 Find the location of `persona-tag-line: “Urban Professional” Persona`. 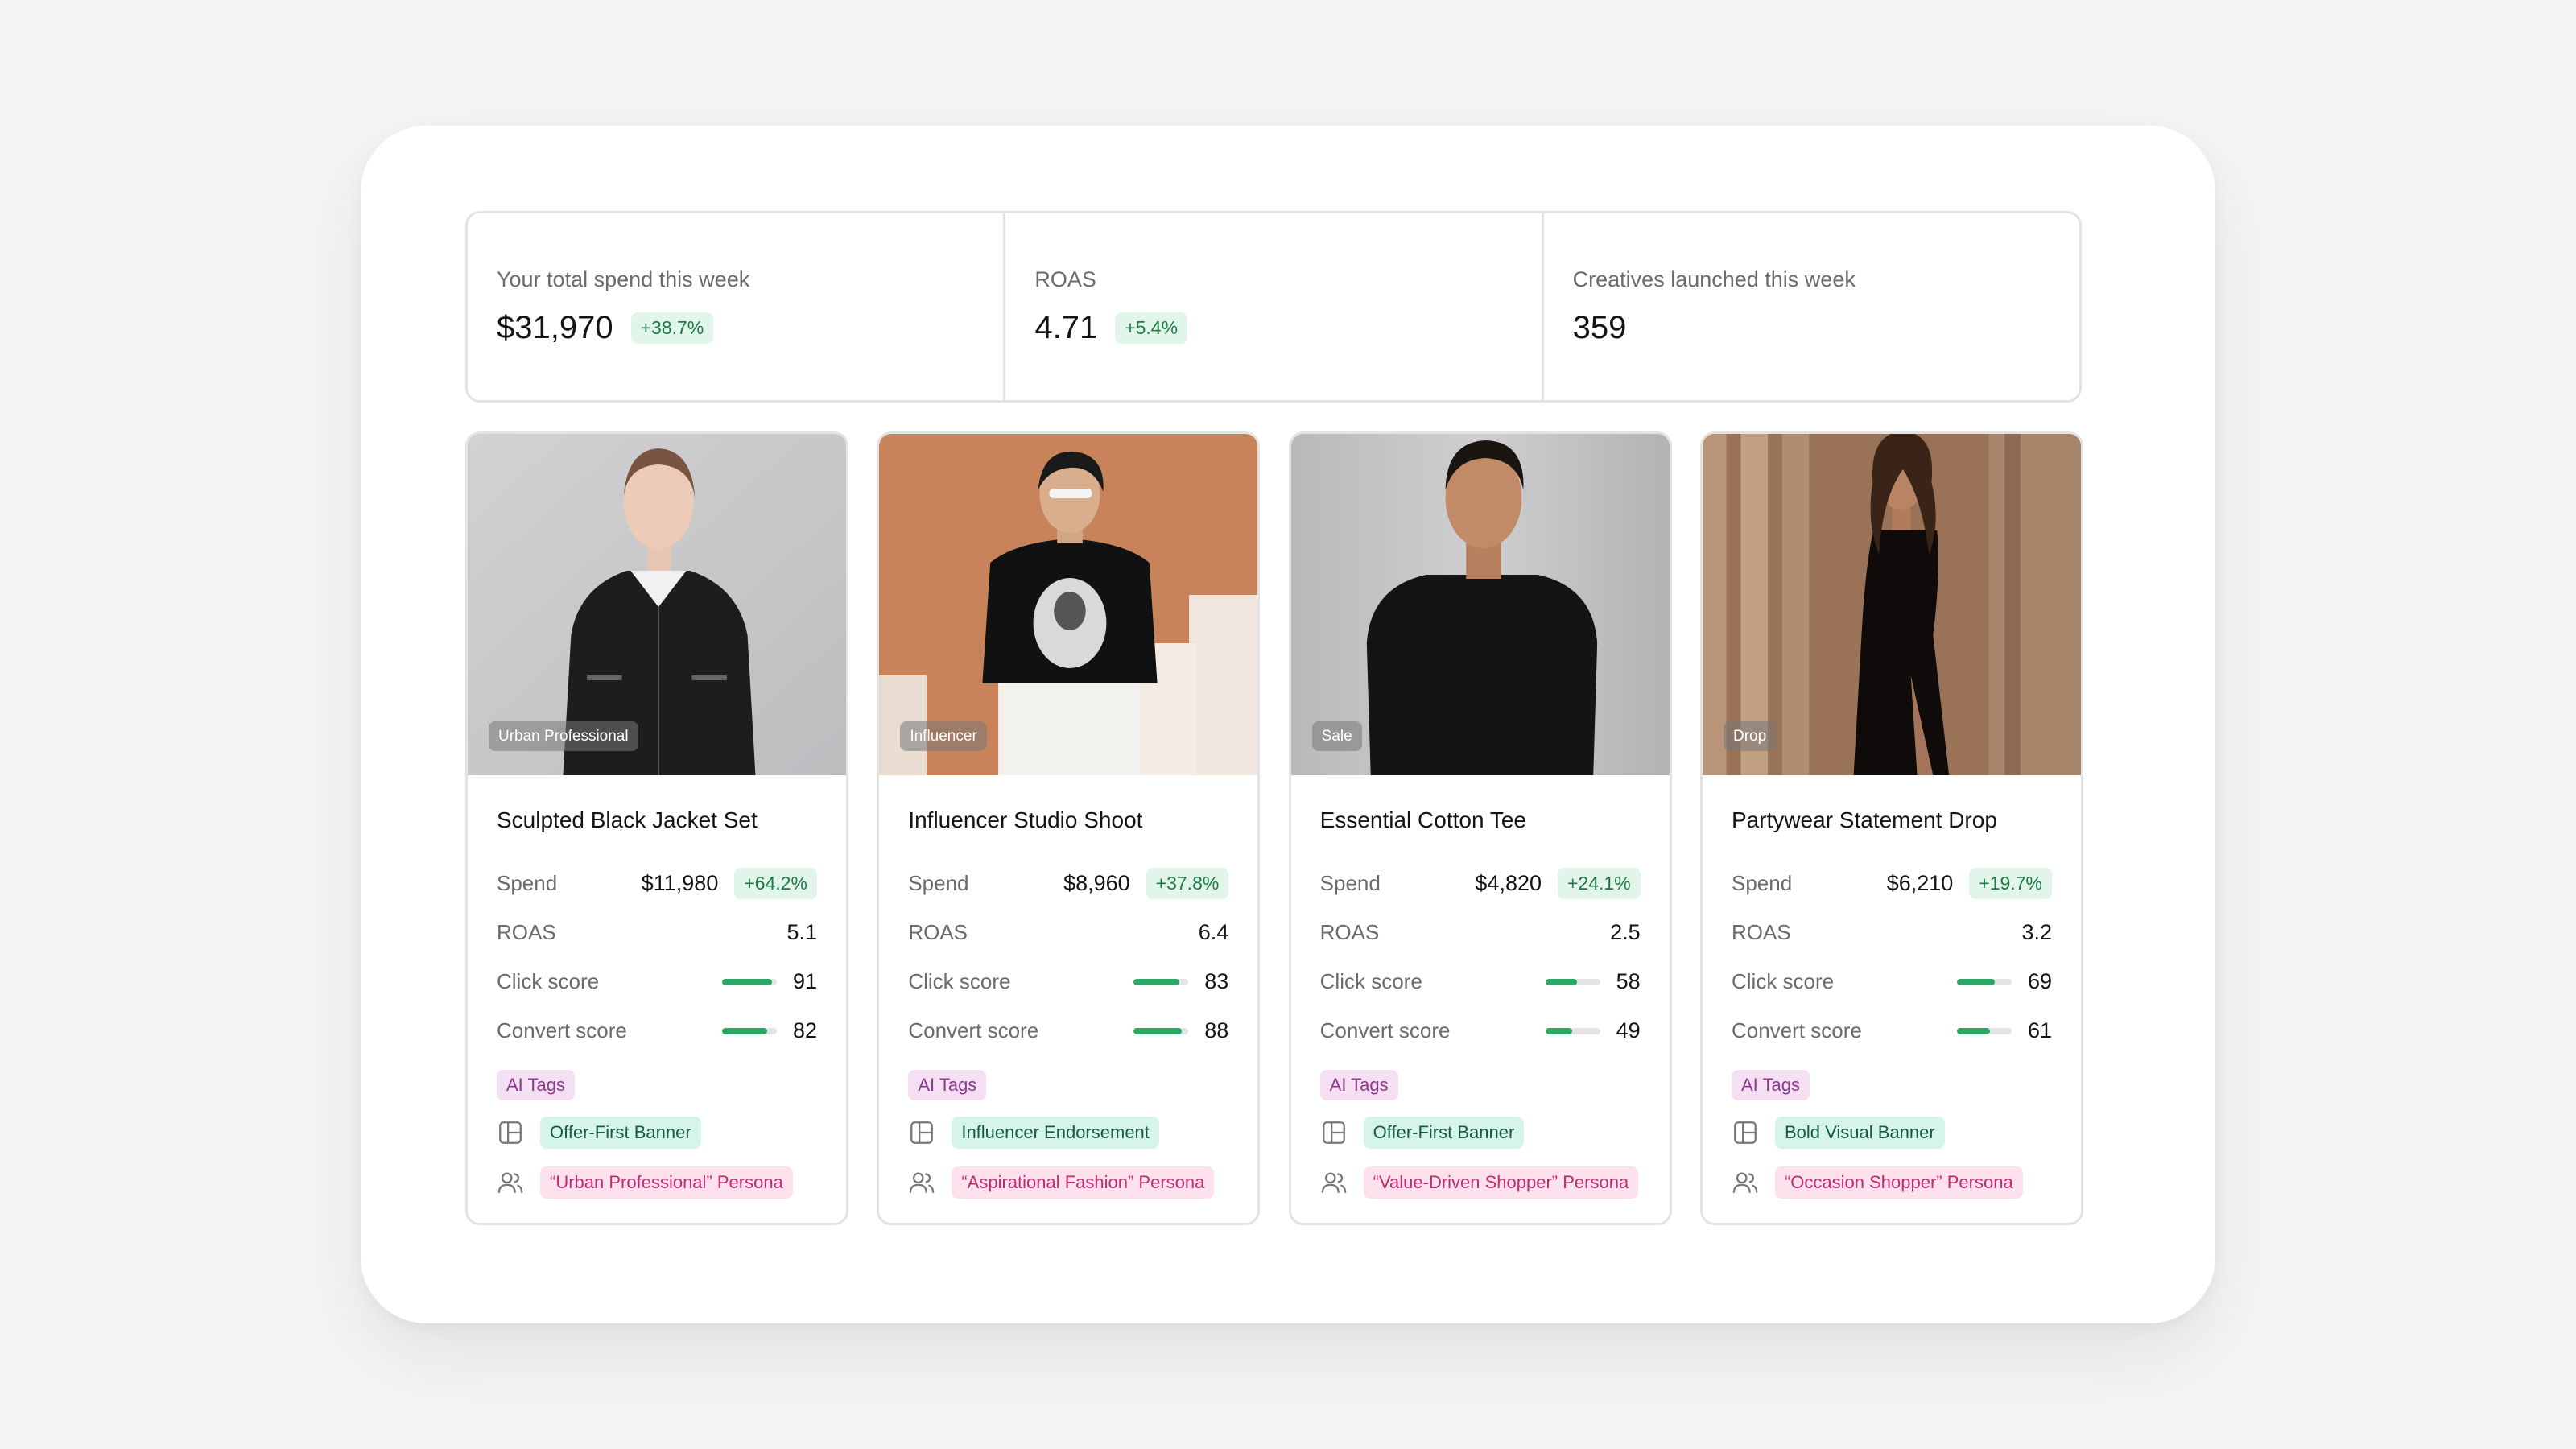

persona-tag-line: “Urban Professional” Persona is located at coordinates (657, 1182).